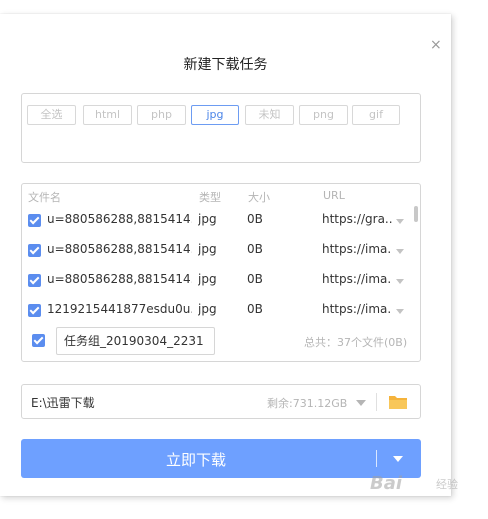 The image size is (488, 519). Describe the element at coordinates (269, 115) in the screenshot. I see `filter-chip-unknown: 未知` at that location.